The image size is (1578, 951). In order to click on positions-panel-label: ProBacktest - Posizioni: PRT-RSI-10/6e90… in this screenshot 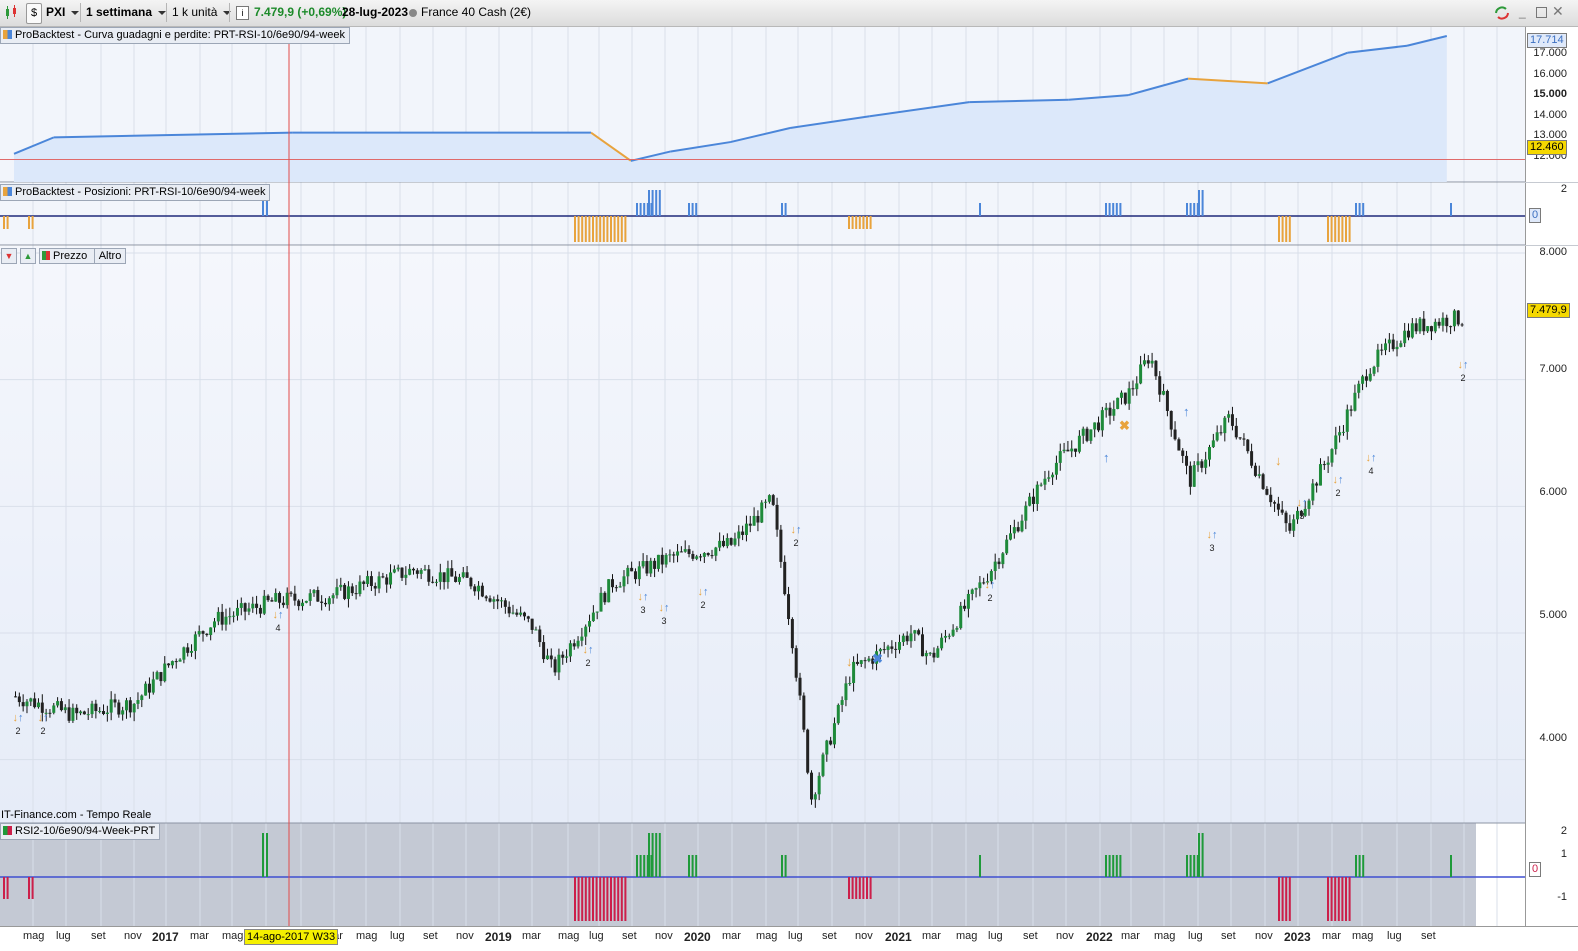, I will do `click(135, 192)`.